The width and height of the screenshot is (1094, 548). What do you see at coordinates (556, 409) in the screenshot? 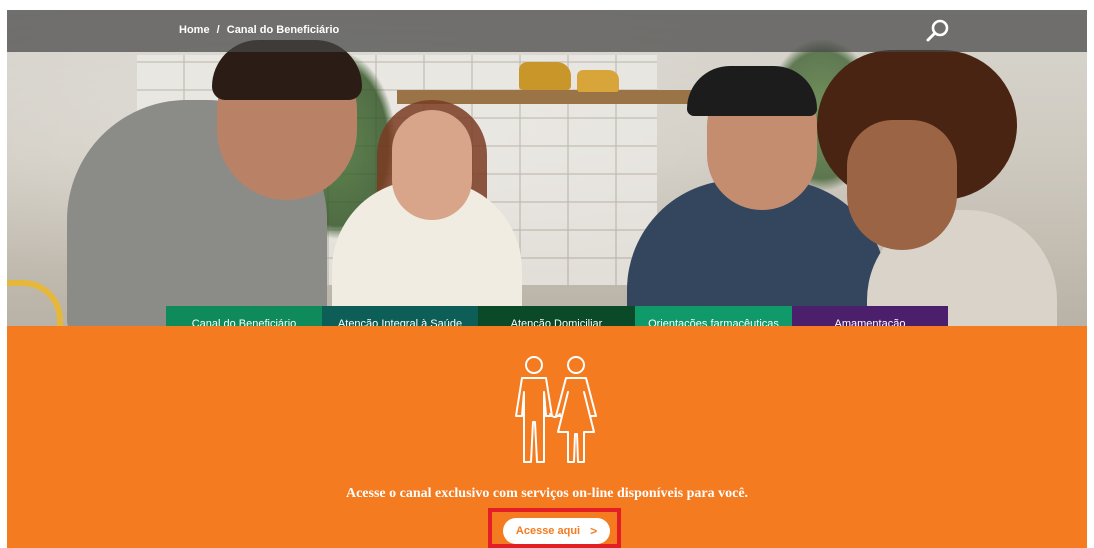
I see `couple-icon` at bounding box center [556, 409].